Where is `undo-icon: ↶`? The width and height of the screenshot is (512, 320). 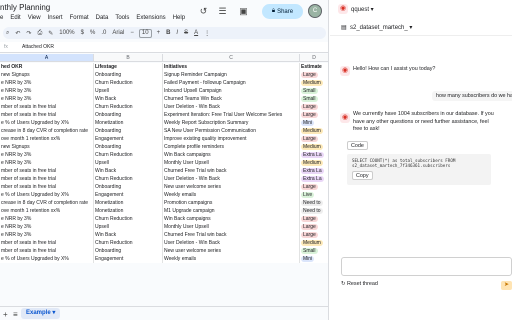 undo-icon: ↶ is located at coordinates (17, 33).